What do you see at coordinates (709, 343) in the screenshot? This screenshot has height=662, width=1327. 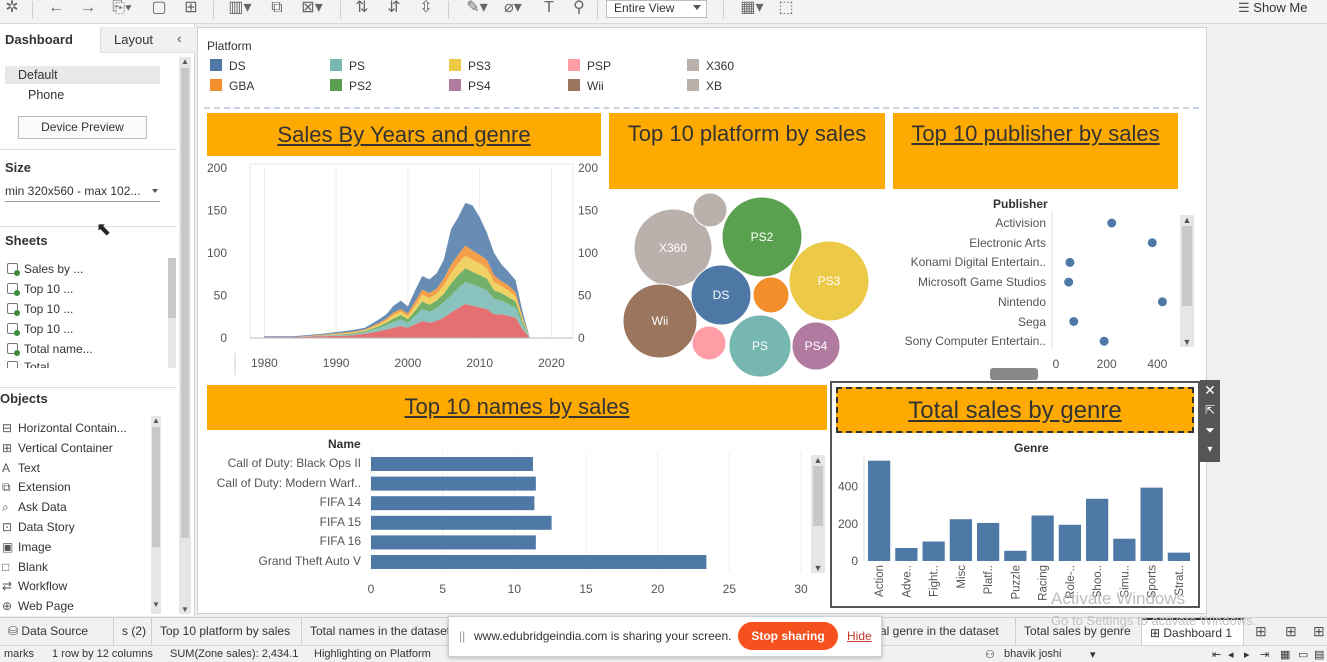 I see `bubble-PSP` at bounding box center [709, 343].